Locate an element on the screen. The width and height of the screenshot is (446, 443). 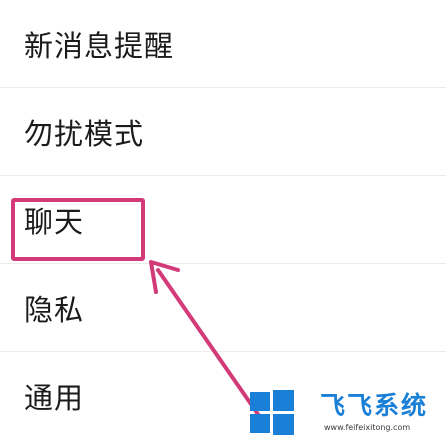
menu-item-label: 新消息提醒 is located at coordinates (99, 45).